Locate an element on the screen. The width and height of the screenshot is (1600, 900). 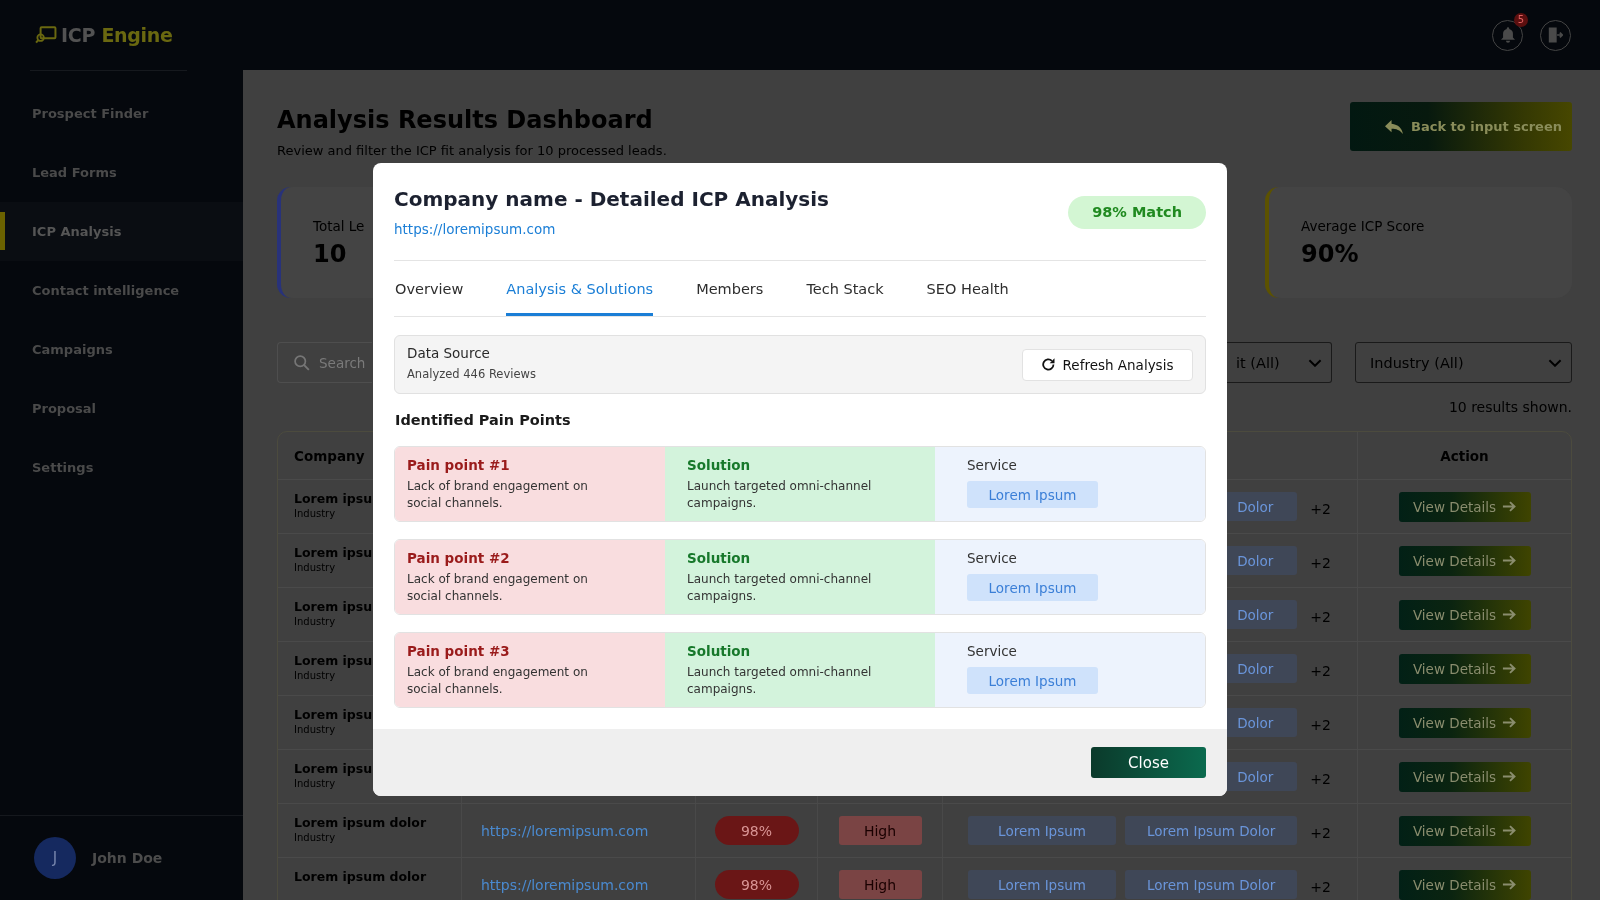
column-header: Action is located at coordinates (1464, 455).